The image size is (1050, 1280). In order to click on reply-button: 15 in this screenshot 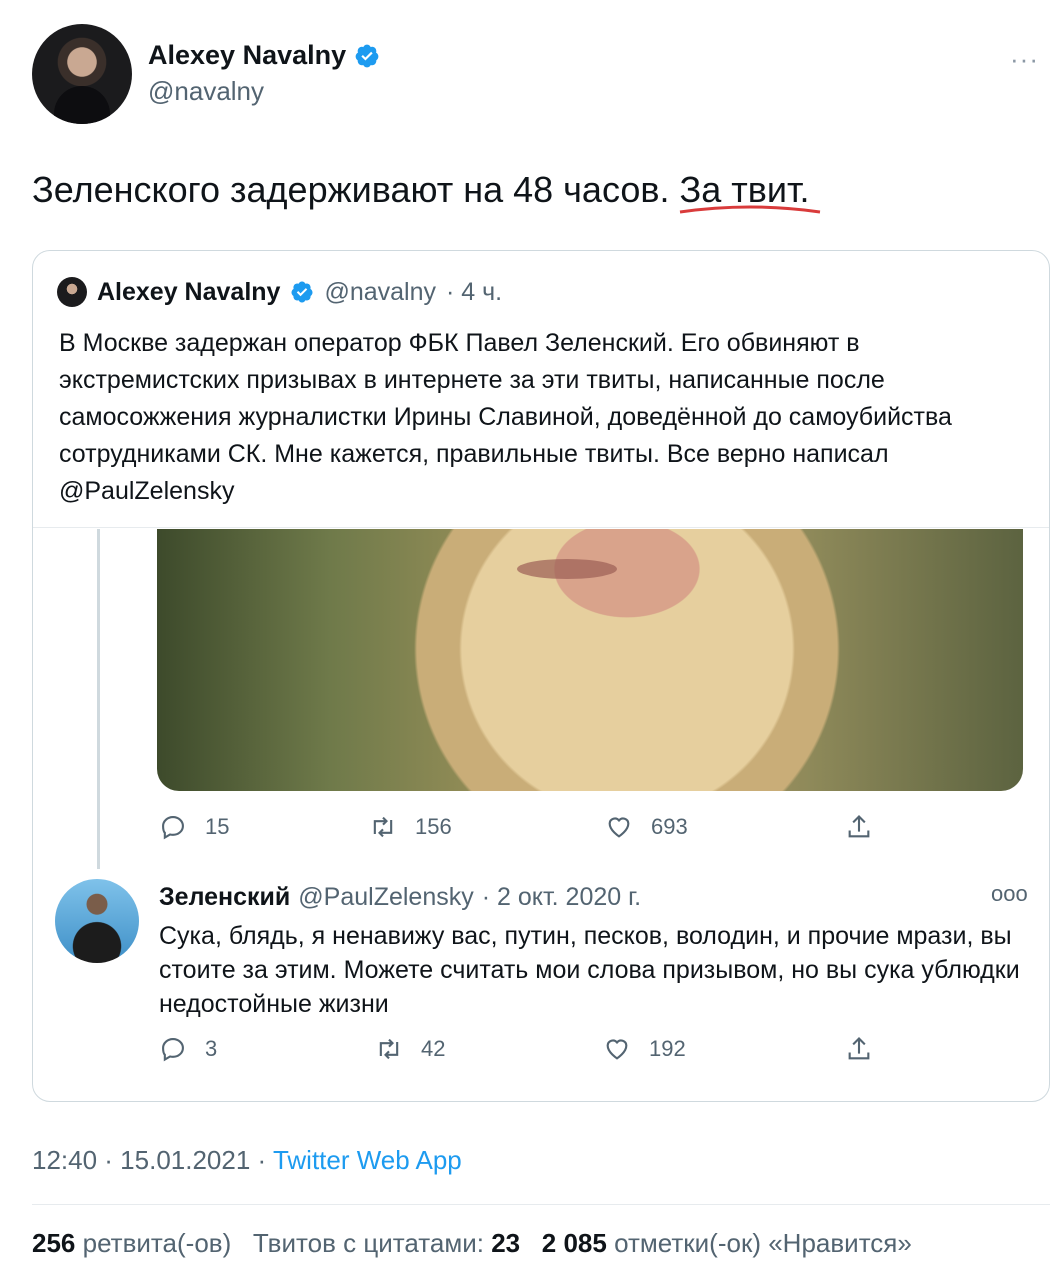, I will do `click(264, 827)`.